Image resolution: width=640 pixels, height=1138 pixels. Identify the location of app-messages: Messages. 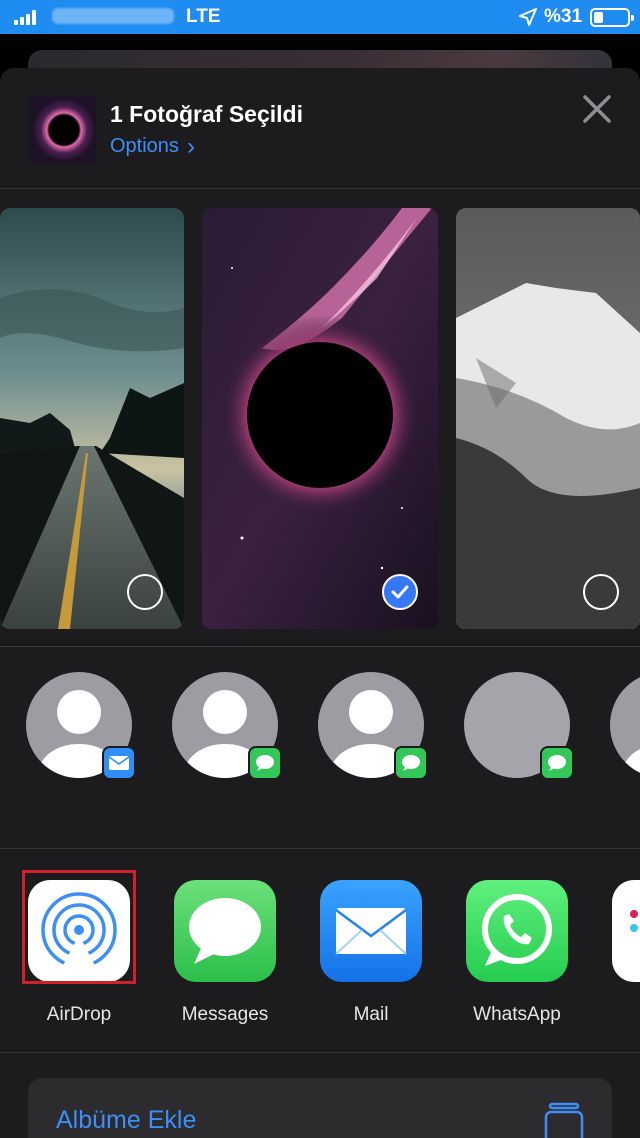
(227, 955).